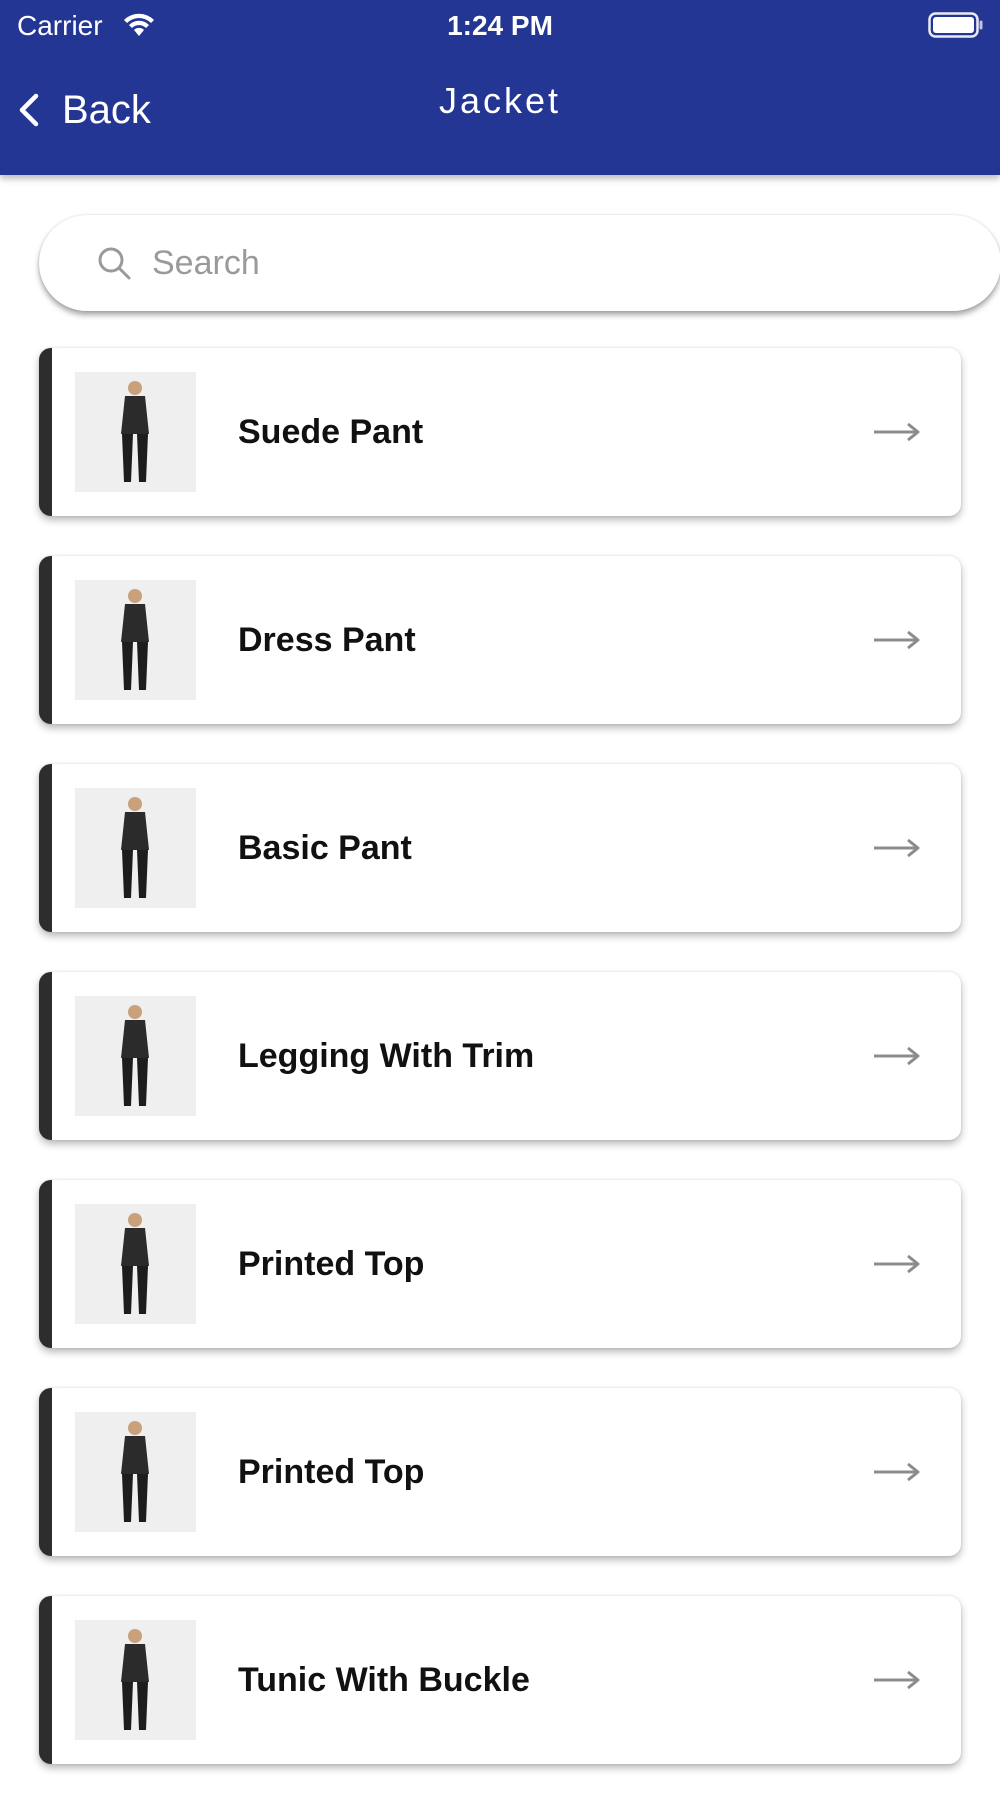 The width and height of the screenshot is (1000, 1804). What do you see at coordinates (955, 25) in the screenshot?
I see `battery-icon` at bounding box center [955, 25].